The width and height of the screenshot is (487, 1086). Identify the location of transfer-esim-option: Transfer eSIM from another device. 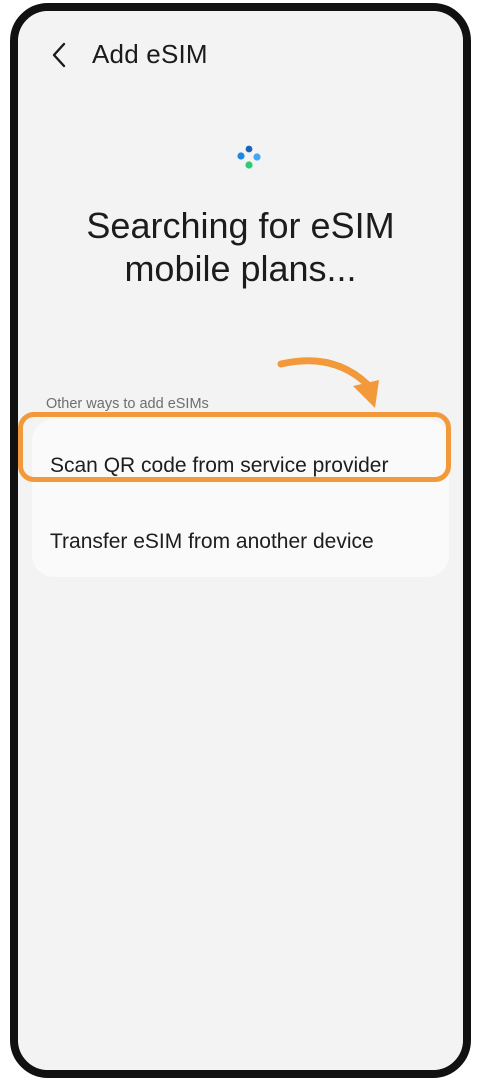
(212, 542).